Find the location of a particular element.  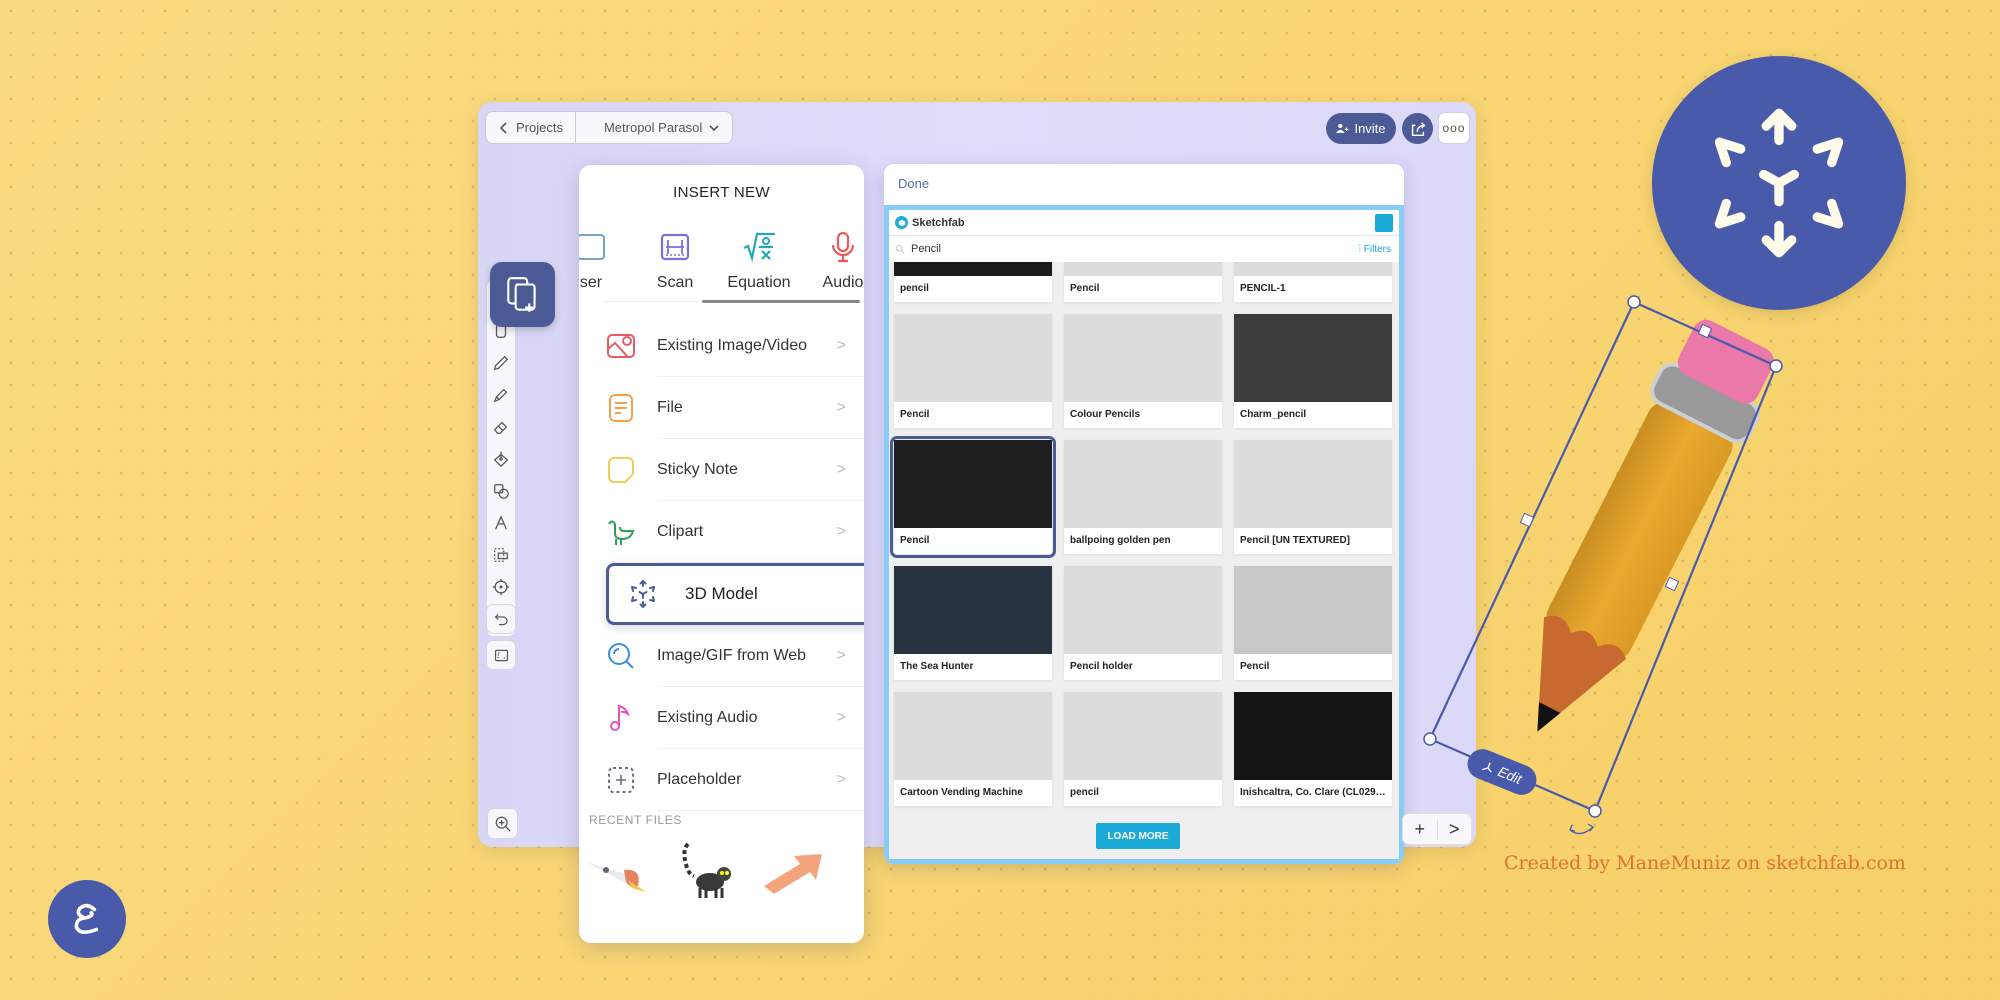

result-card: PENCIL-1 is located at coordinates (1313, 282).